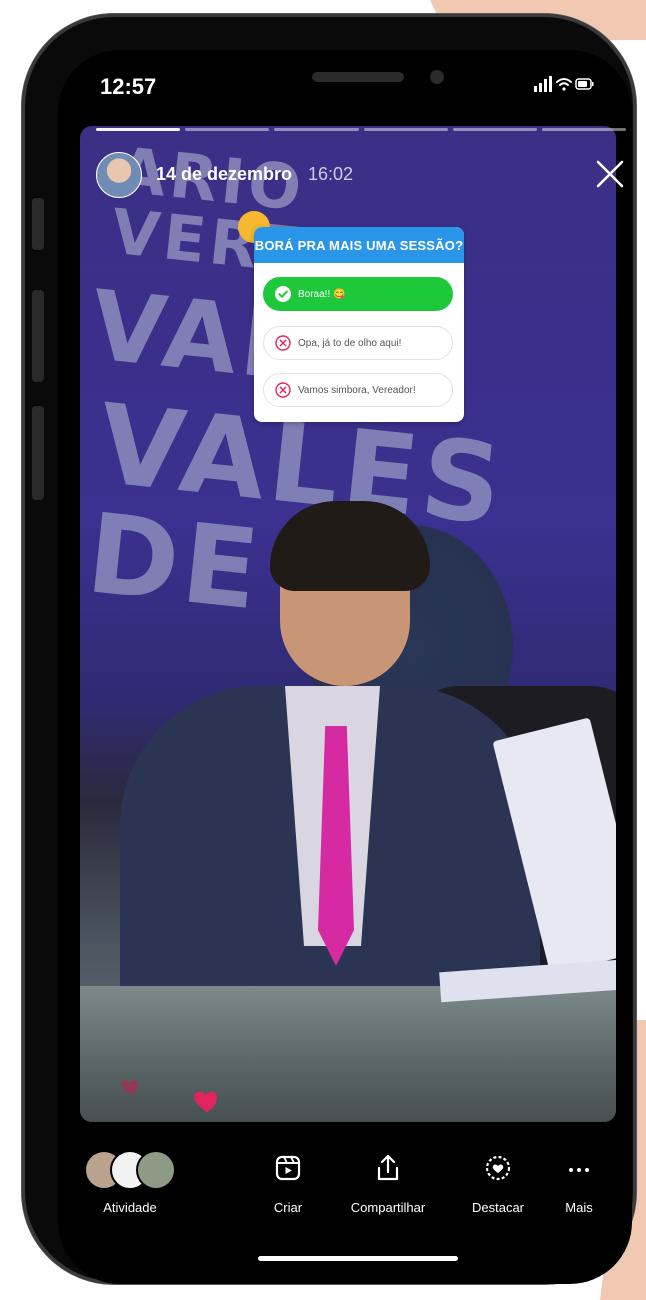 This screenshot has height=1300, width=646. Describe the element at coordinates (156, 1170) in the screenshot. I see `avatar` at that location.